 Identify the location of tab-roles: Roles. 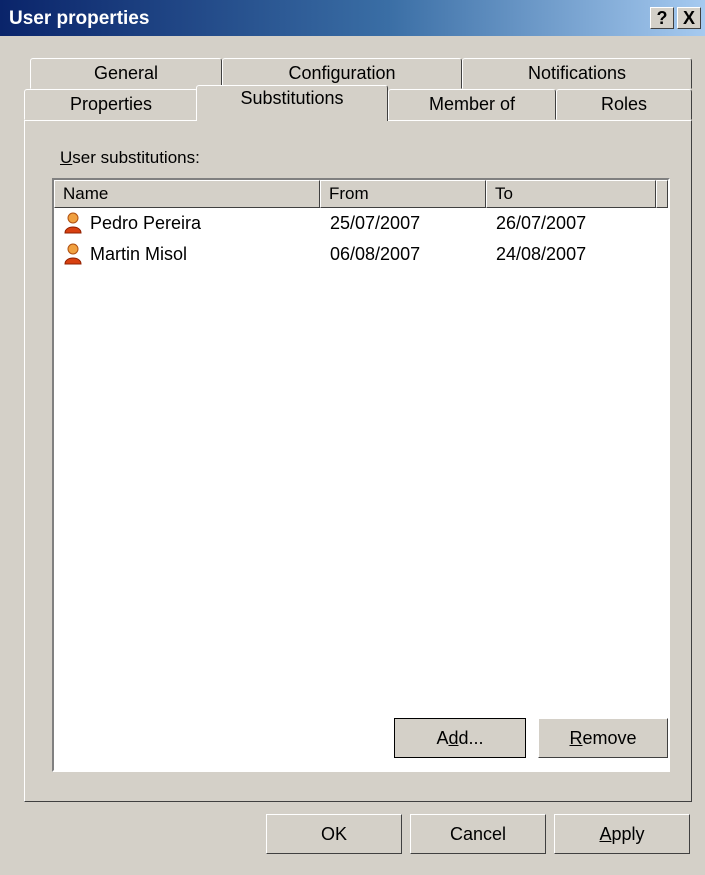
(624, 104).